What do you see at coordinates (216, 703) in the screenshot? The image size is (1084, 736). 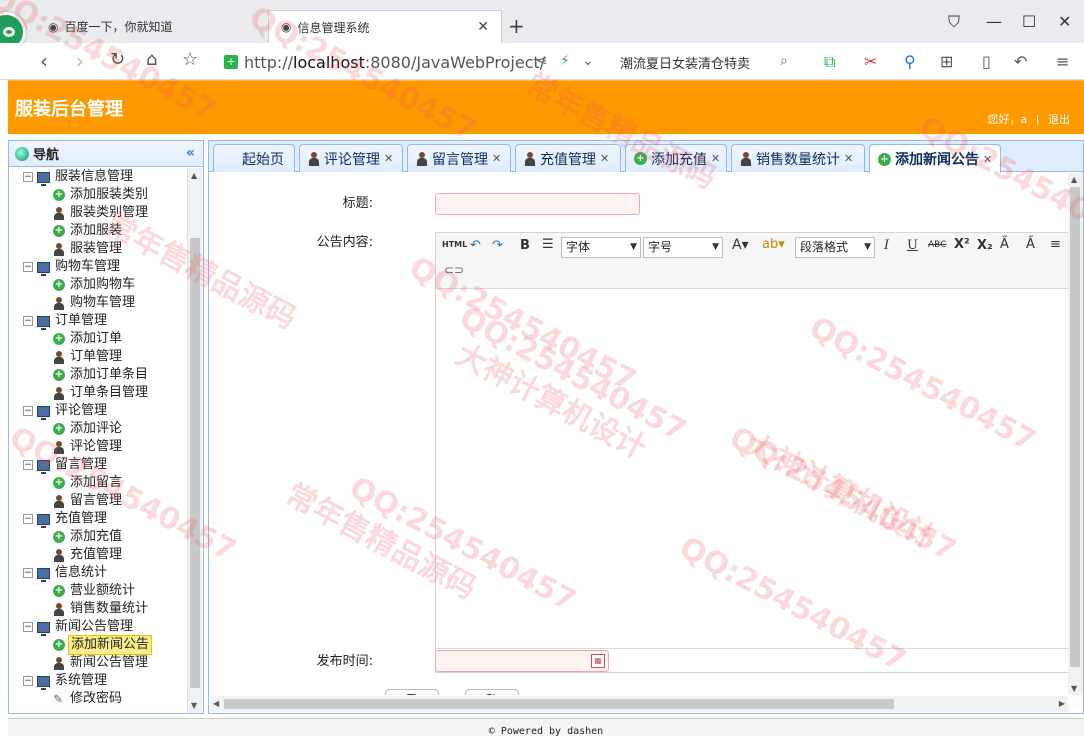 I see `scroll-left-icon: ◀` at bounding box center [216, 703].